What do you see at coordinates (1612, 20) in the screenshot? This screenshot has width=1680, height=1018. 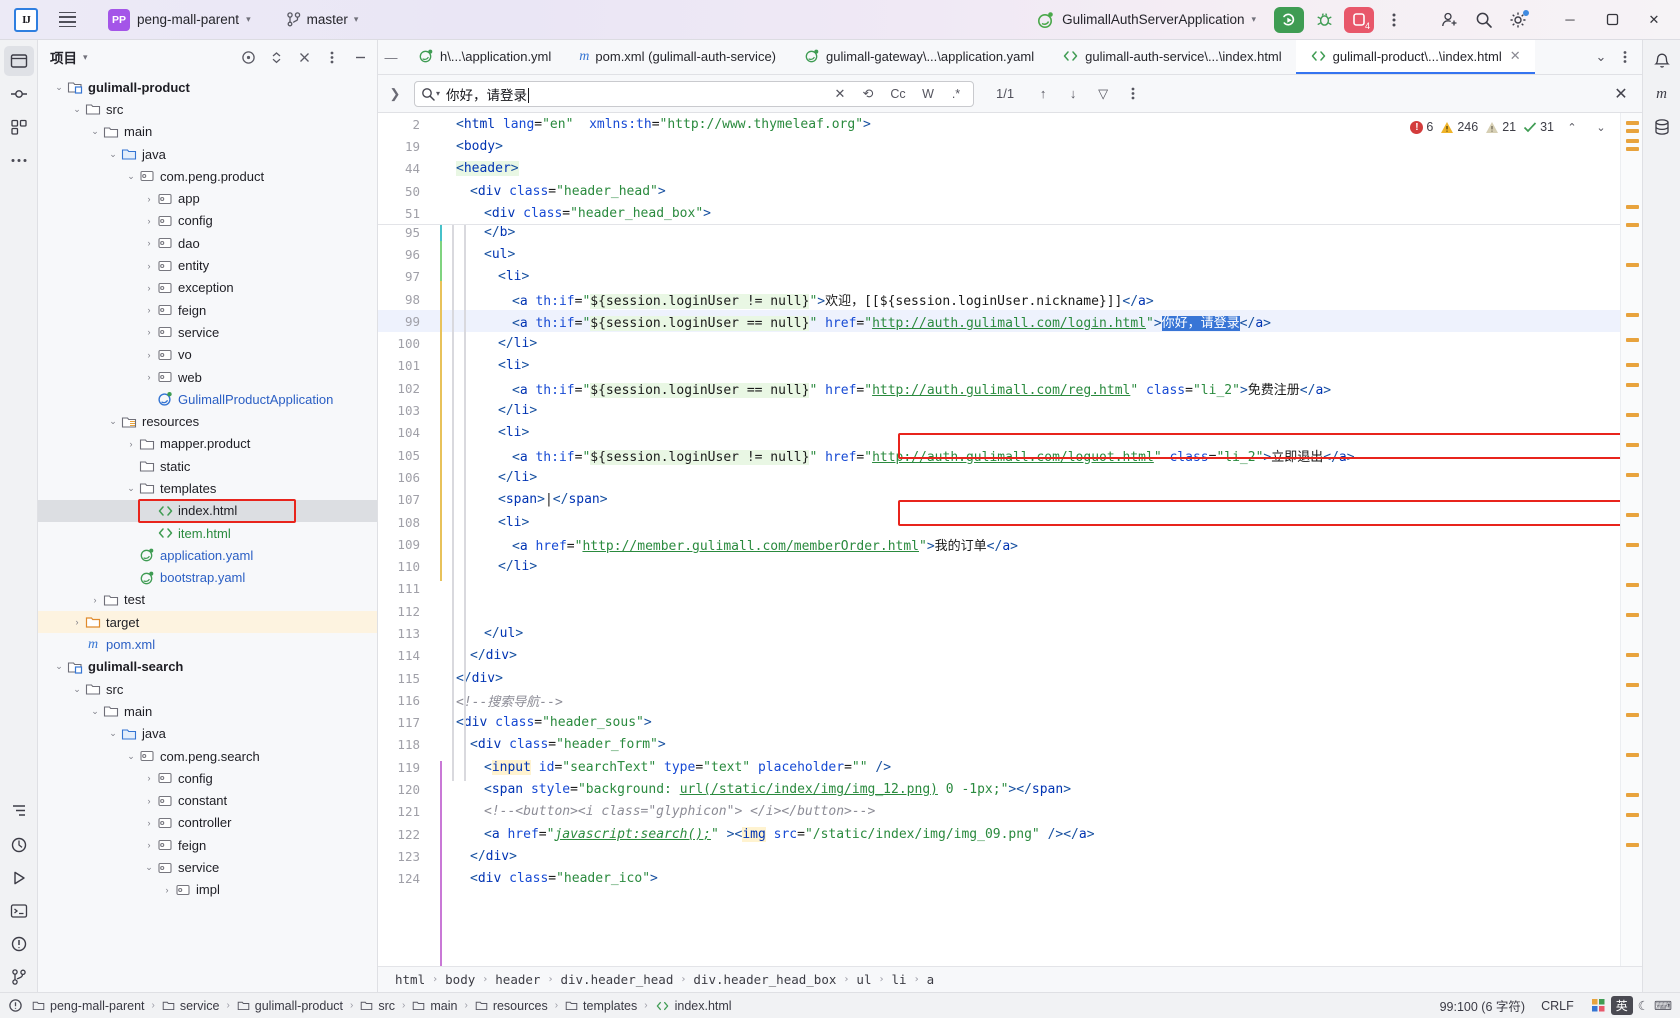 I see `maximize-window-button` at bounding box center [1612, 20].